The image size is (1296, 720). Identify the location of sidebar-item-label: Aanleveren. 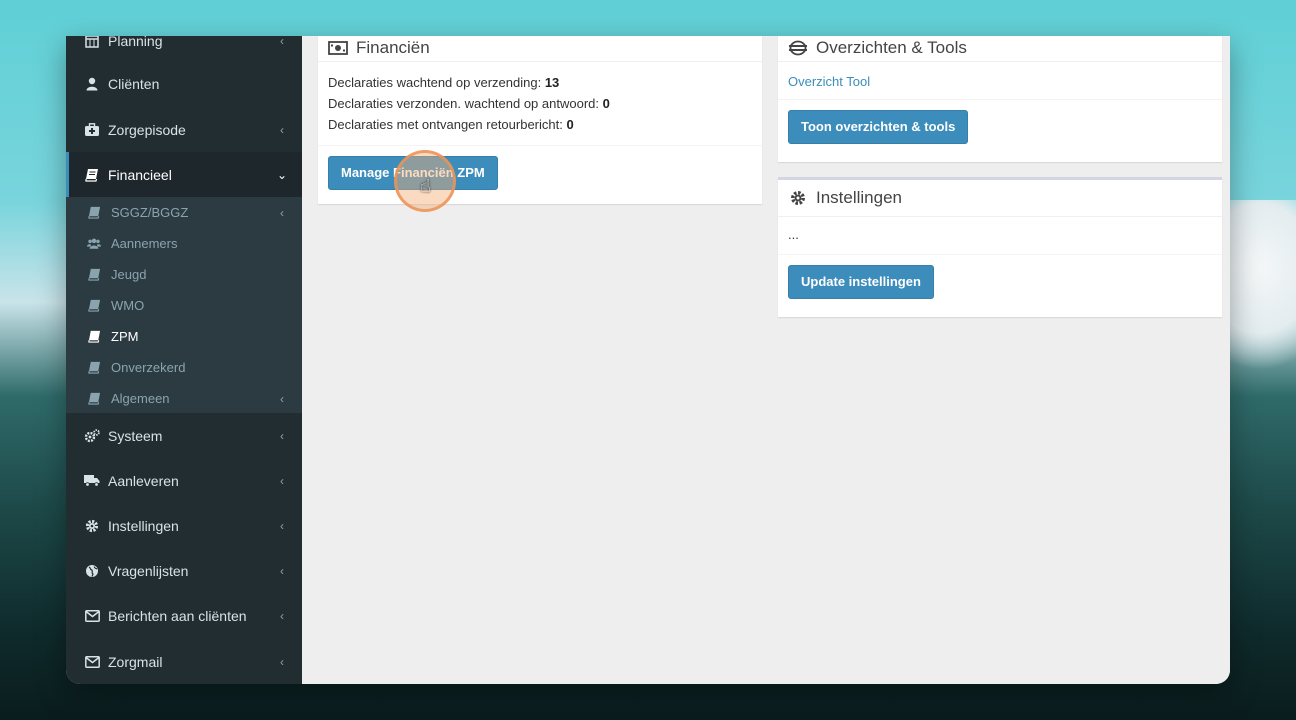
(143, 480).